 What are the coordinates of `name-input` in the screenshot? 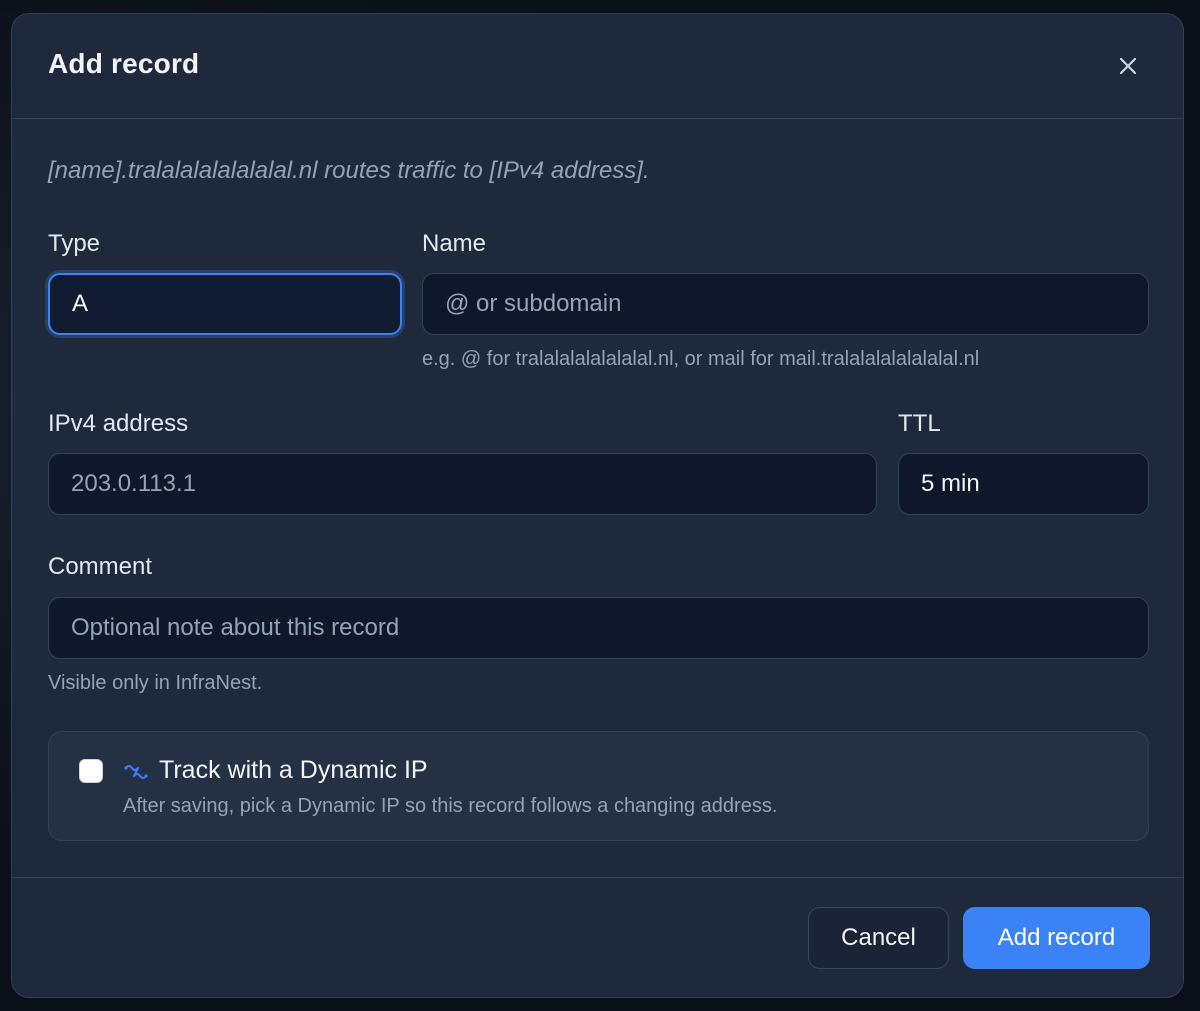 It's located at (796, 304).